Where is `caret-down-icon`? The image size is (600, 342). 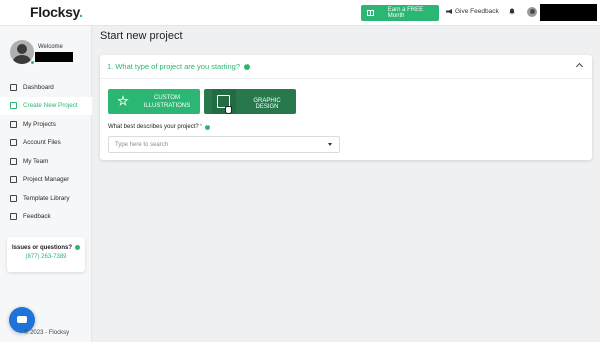
caret-down-icon is located at coordinates (330, 144).